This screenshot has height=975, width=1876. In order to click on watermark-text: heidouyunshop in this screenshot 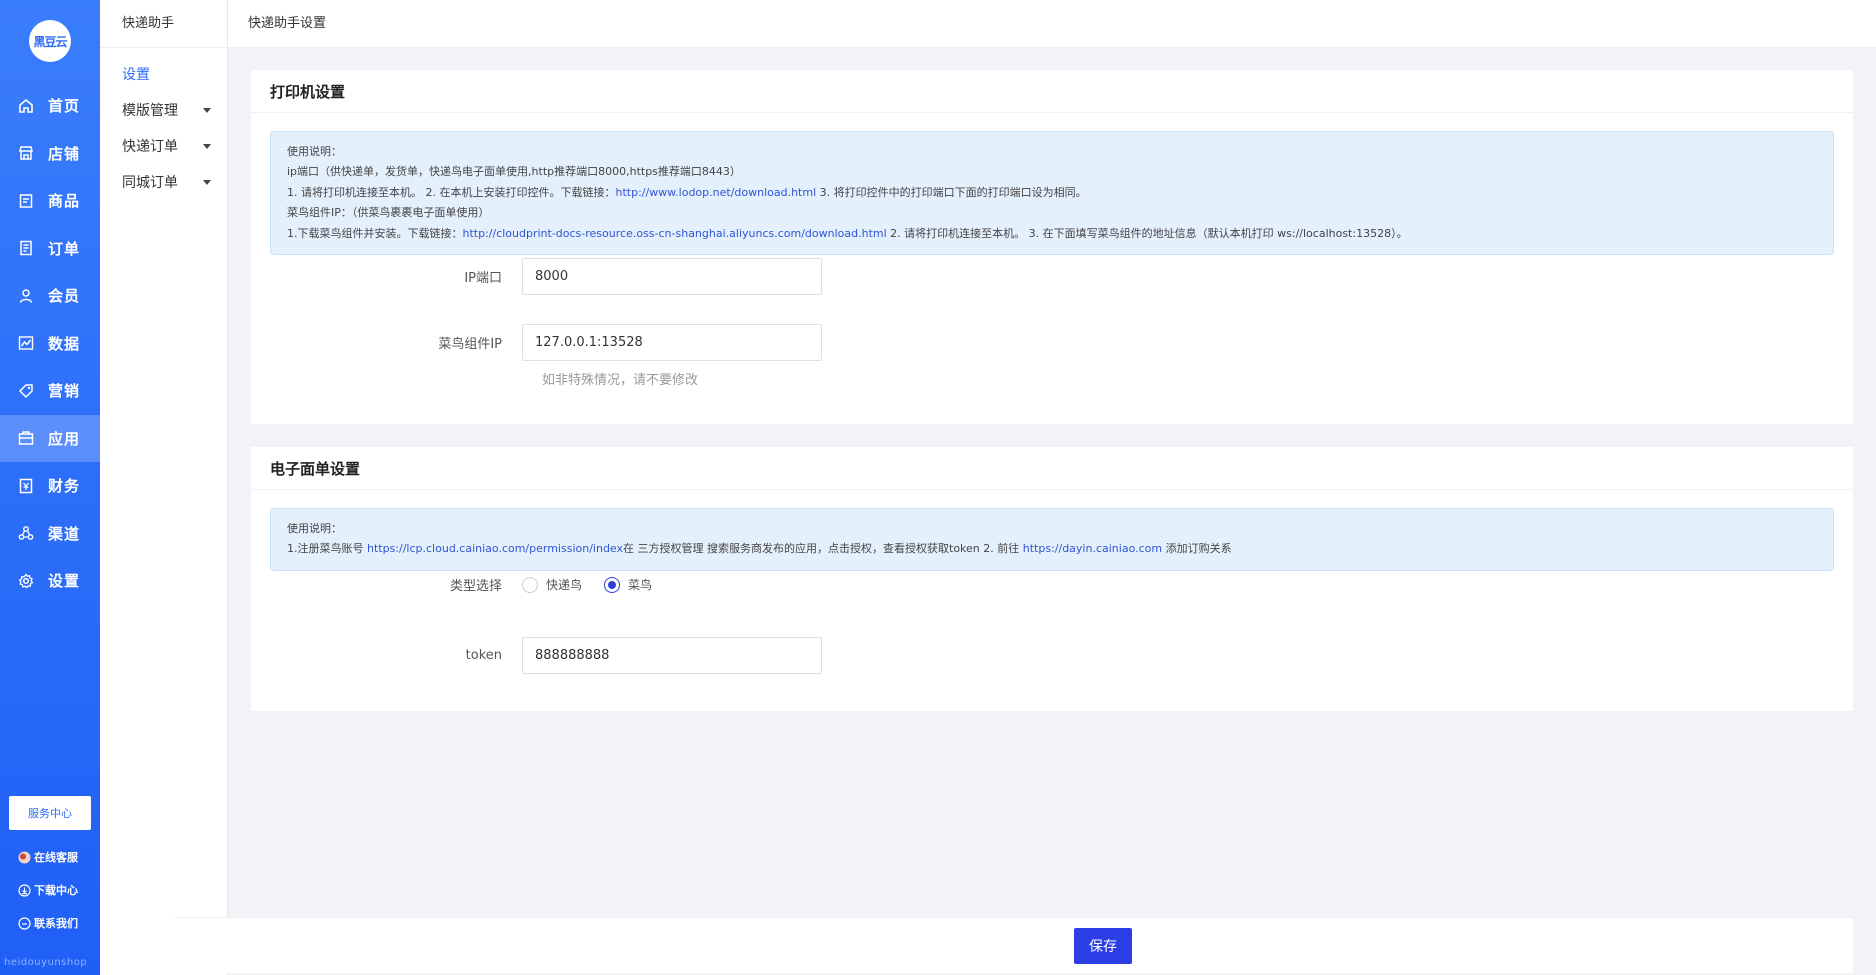, I will do `click(46, 962)`.